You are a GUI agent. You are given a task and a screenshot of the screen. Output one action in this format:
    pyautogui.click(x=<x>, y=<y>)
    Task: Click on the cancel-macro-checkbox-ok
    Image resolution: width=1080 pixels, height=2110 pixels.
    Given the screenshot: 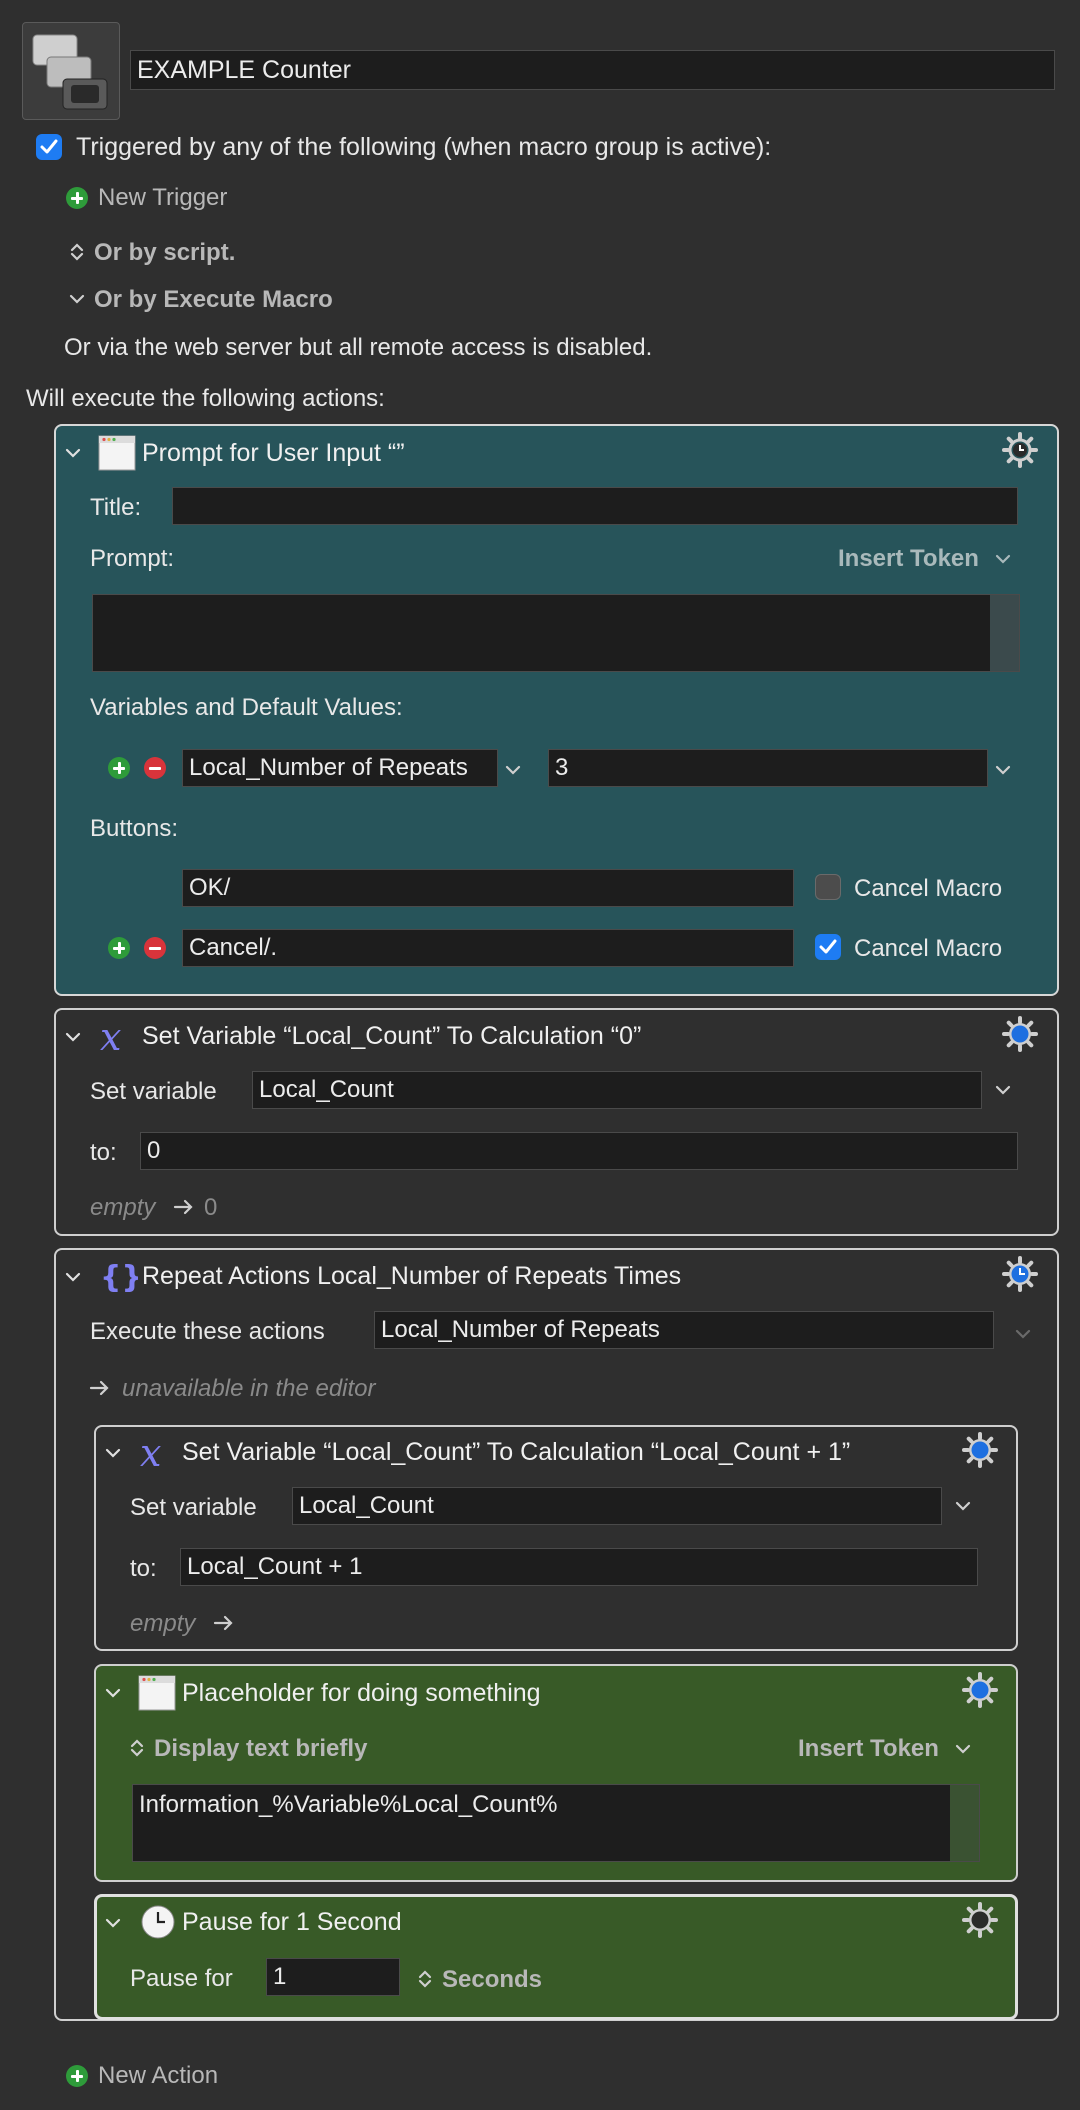 What is the action you would take?
    pyautogui.click(x=828, y=887)
    